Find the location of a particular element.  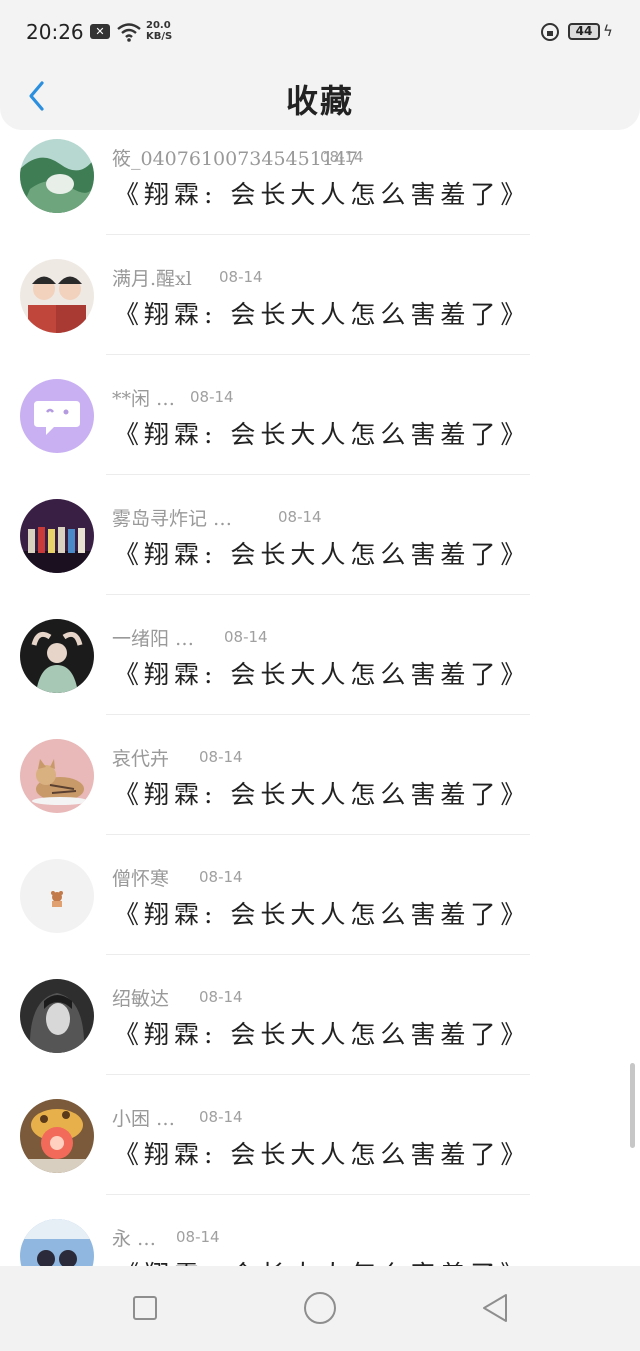

status-bar: 20:26 ✕ 20.0 KB/S 44 ϟ is located at coordinates (320, 31).